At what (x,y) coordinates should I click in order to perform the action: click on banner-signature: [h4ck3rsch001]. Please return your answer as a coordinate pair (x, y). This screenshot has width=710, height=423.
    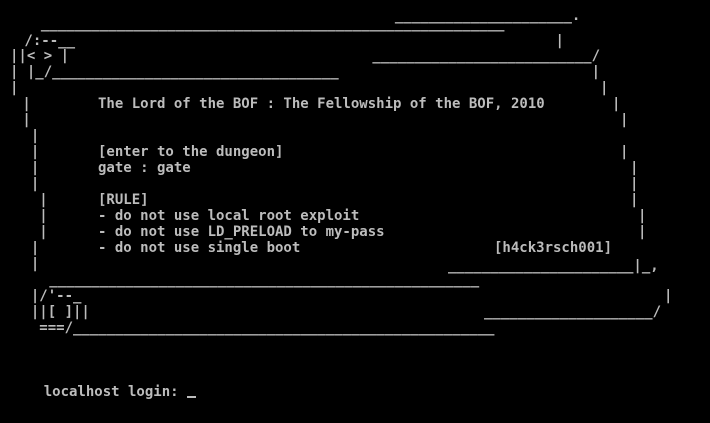
    Looking at the image, I should click on (553, 248).